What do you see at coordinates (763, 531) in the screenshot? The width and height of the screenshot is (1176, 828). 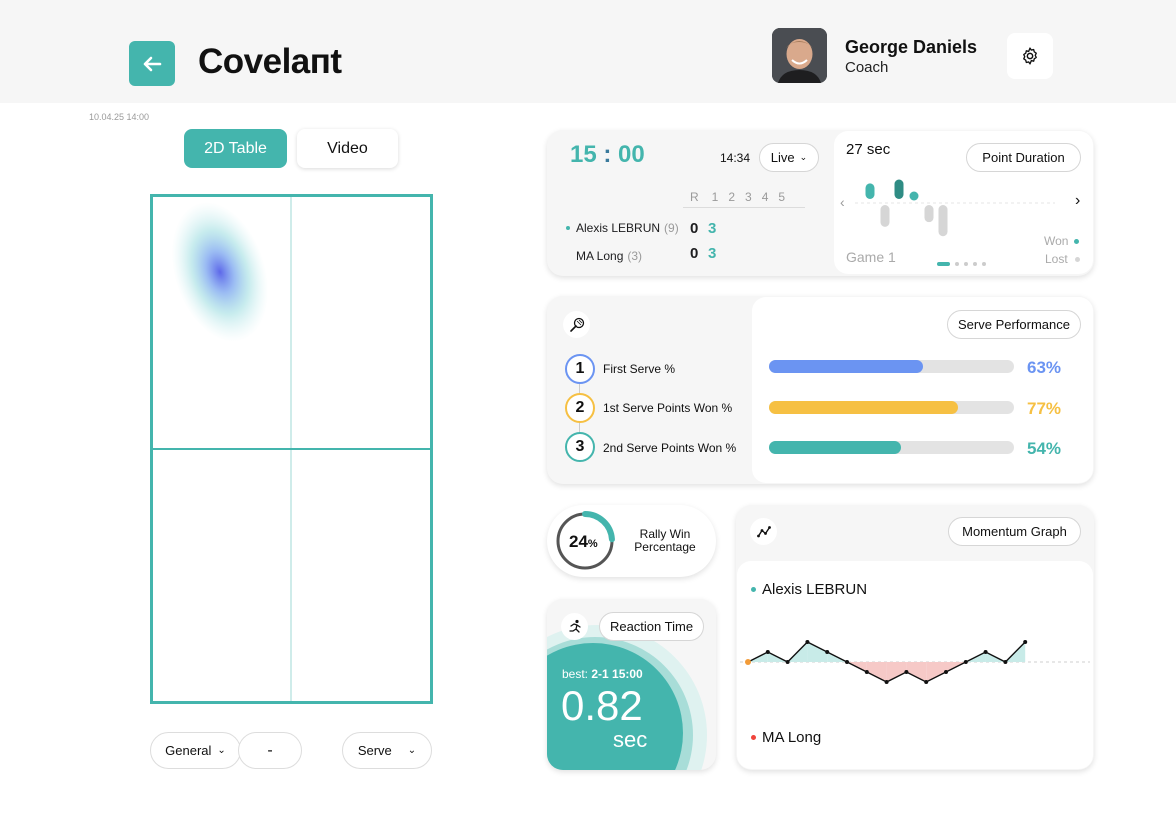 I see `trend-icon` at bounding box center [763, 531].